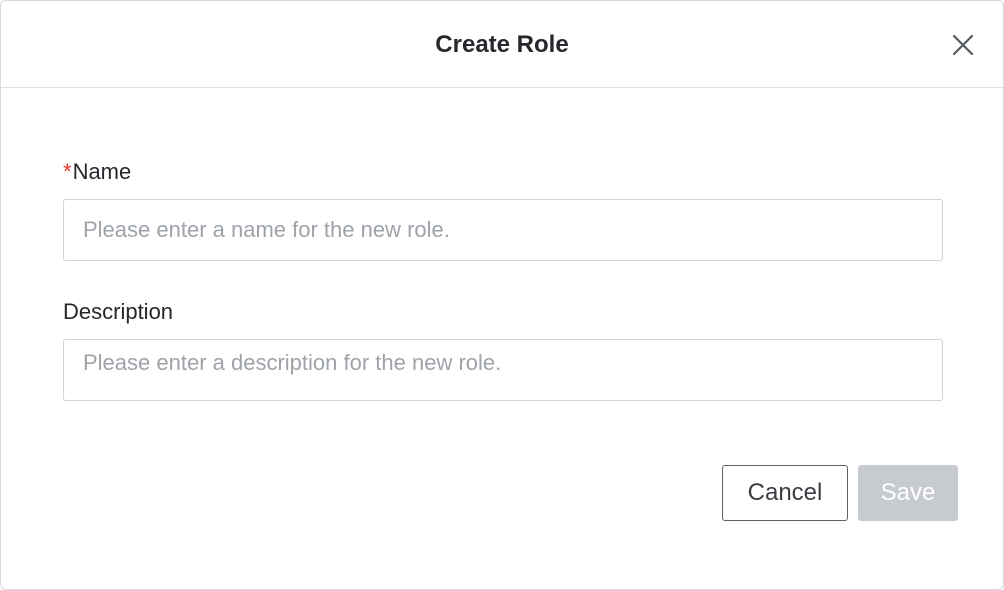 The width and height of the screenshot is (1004, 590). I want to click on name-input, so click(503, 230).